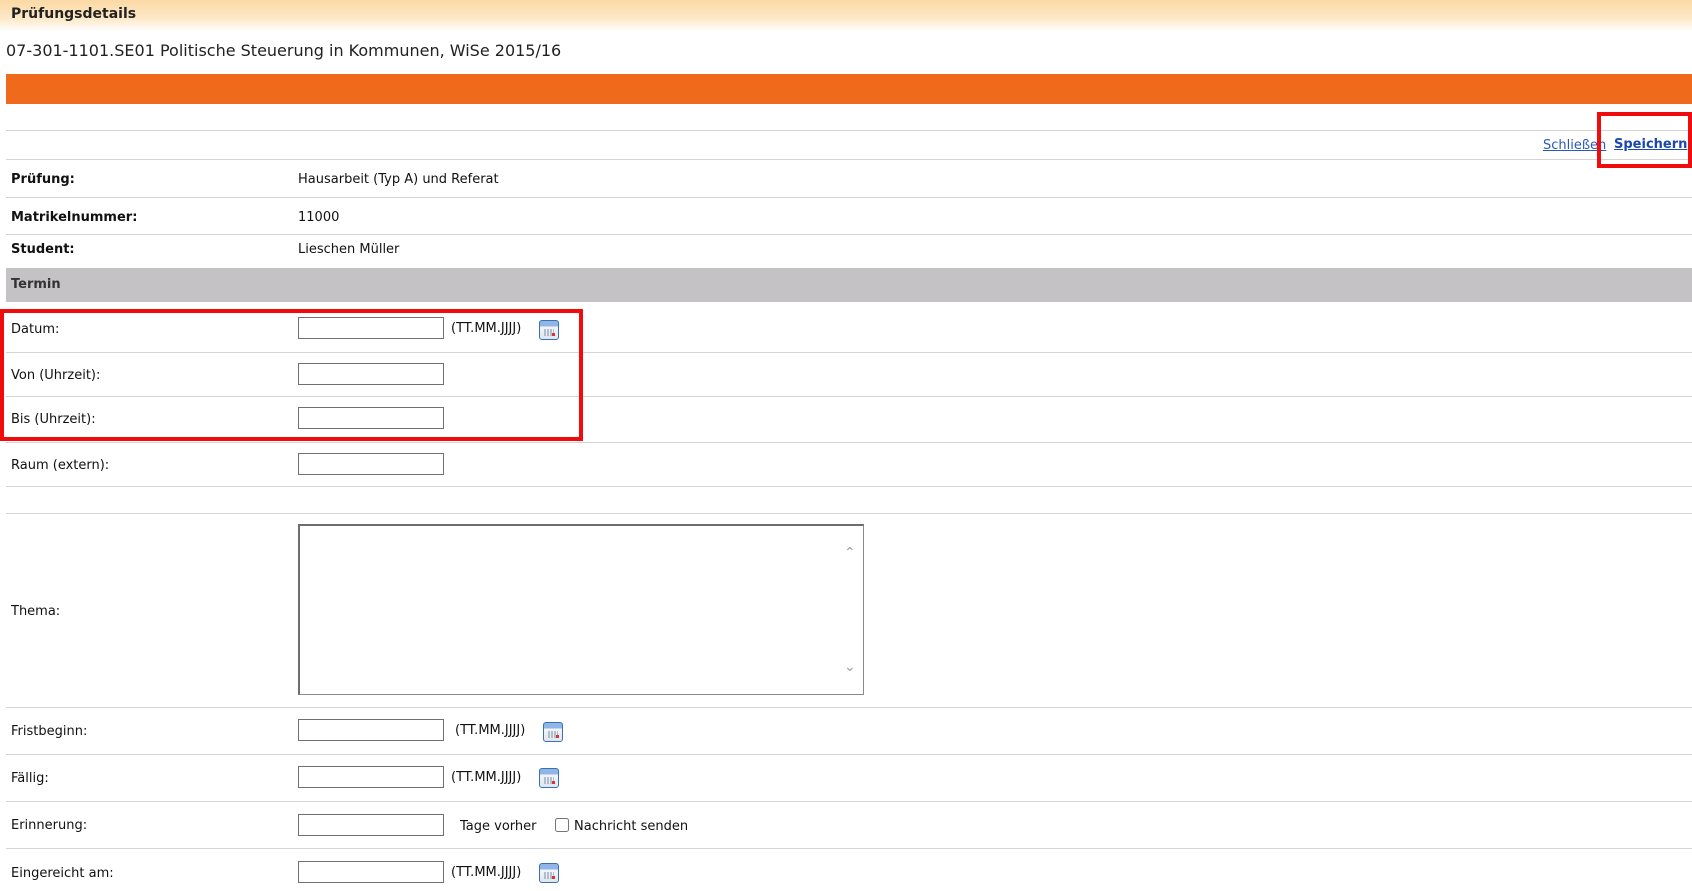 The image size is (1692, 891). What do you see at coordinates (56, 375) in the screenshot?
I see `von-label: Von (Uhrzeit):` at bounding box center [56, 375].